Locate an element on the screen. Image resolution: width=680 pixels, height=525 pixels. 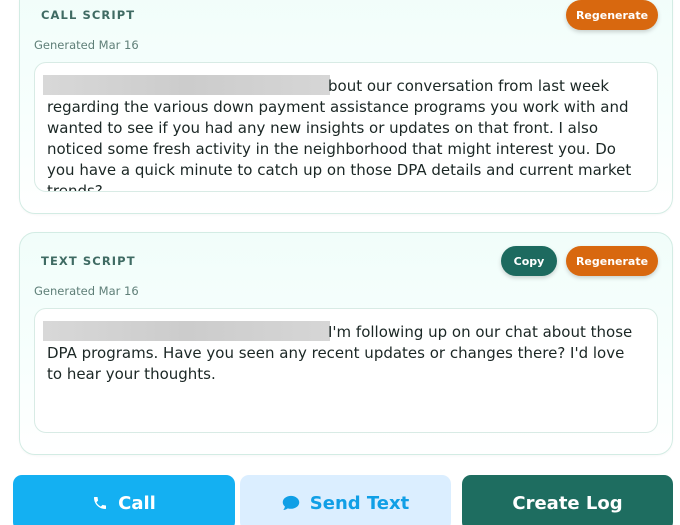
send-text-button: Send Text is located at coordinates (345, 500).